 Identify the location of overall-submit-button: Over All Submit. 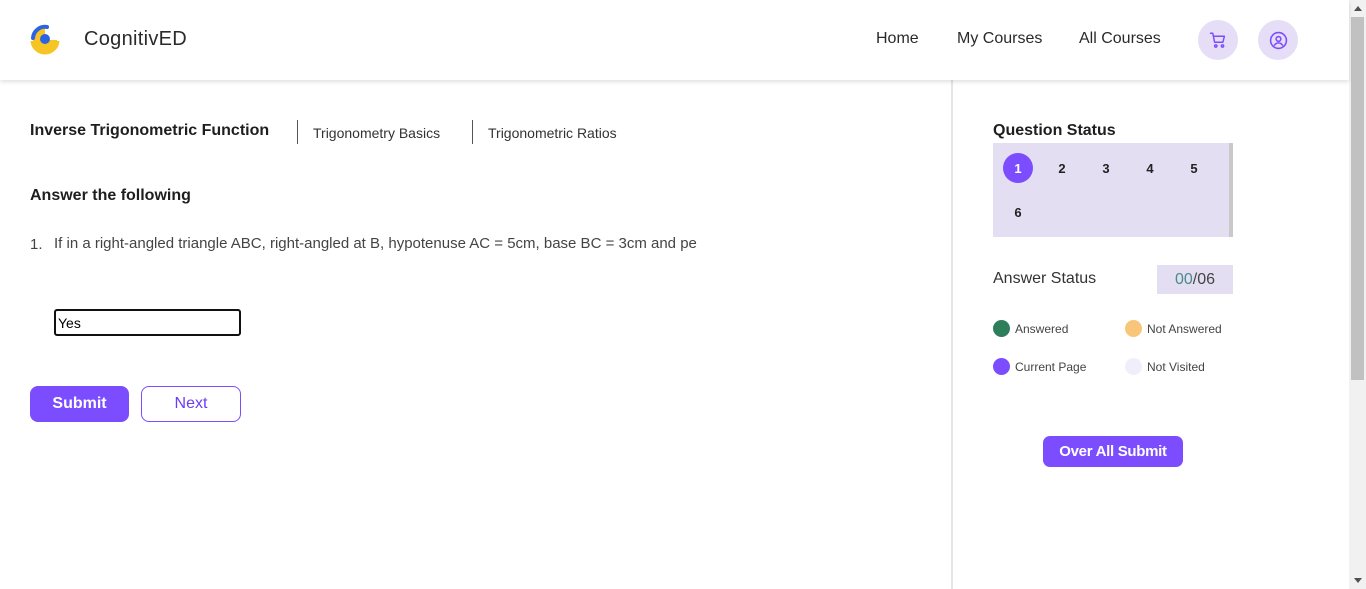
(1113, 451).